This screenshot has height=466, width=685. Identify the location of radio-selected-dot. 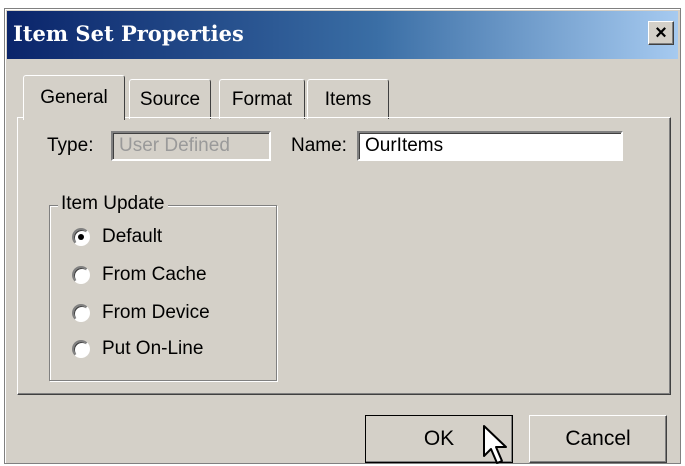
(81, 237).